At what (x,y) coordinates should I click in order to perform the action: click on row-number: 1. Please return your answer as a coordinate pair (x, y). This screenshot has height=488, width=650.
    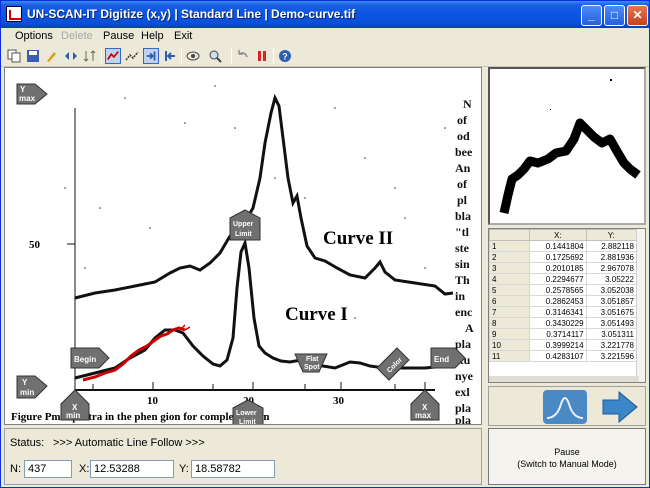
    Looking at the image, I should click on (509, 246).